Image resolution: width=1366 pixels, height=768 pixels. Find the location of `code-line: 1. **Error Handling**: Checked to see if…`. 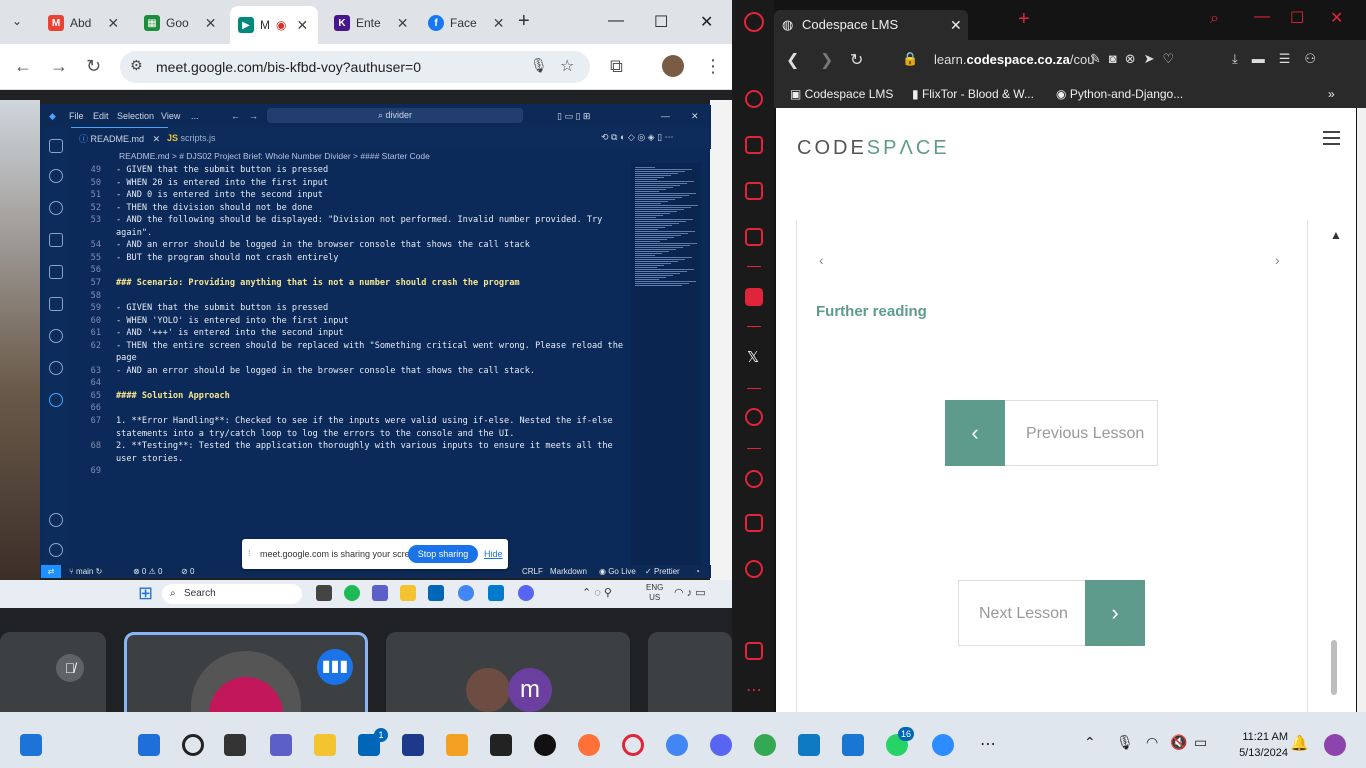

code-line: 1. **Error Handling**: Checked to see if… is located at coordinates (366, 421).